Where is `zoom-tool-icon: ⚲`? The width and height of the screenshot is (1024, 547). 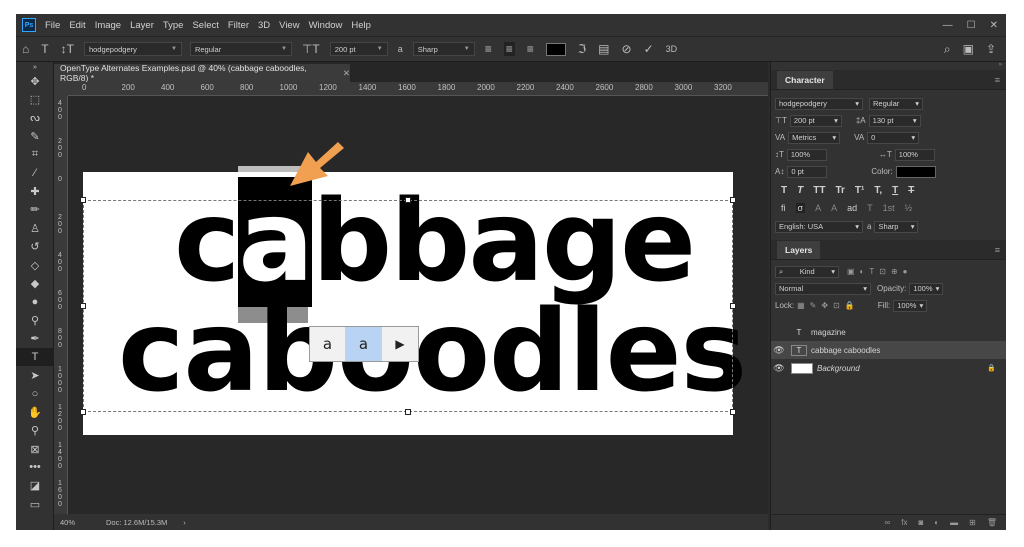 zoom-tool-icon: ⚲ is located at coordinates (35, 430).